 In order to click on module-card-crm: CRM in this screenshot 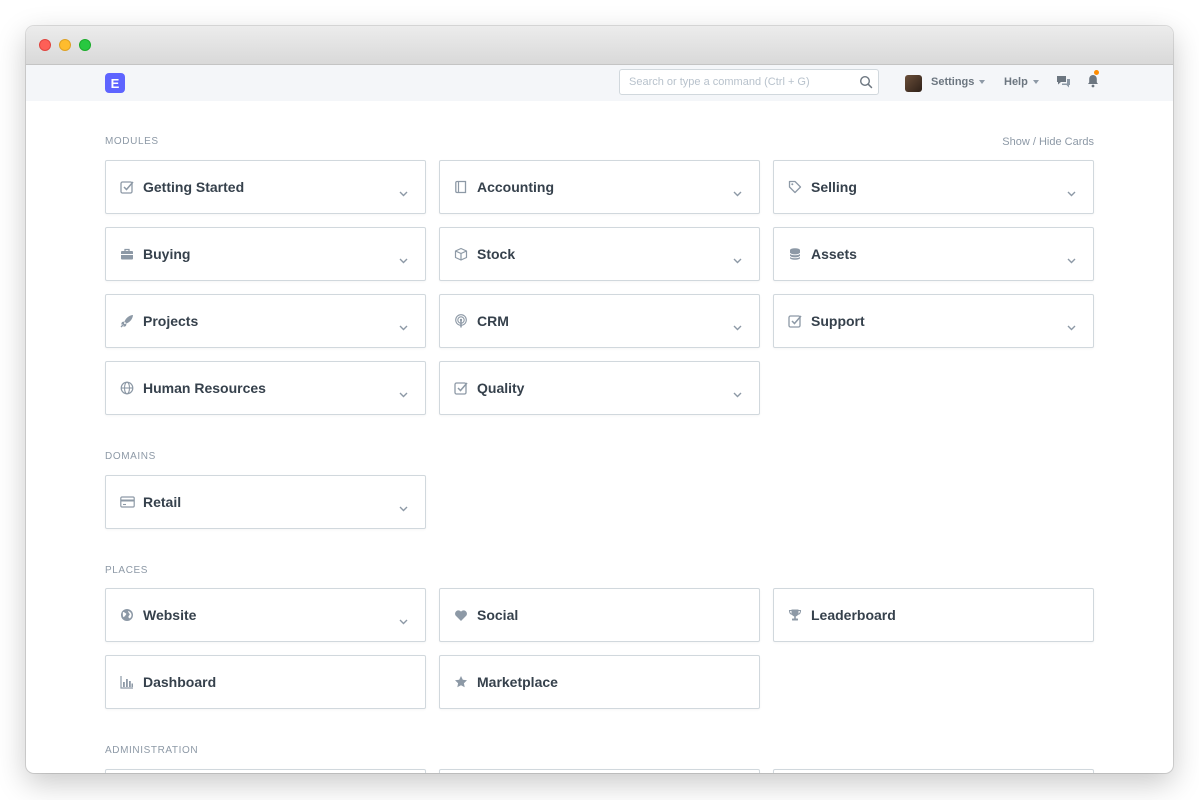, I will do `click(599, 321)`.